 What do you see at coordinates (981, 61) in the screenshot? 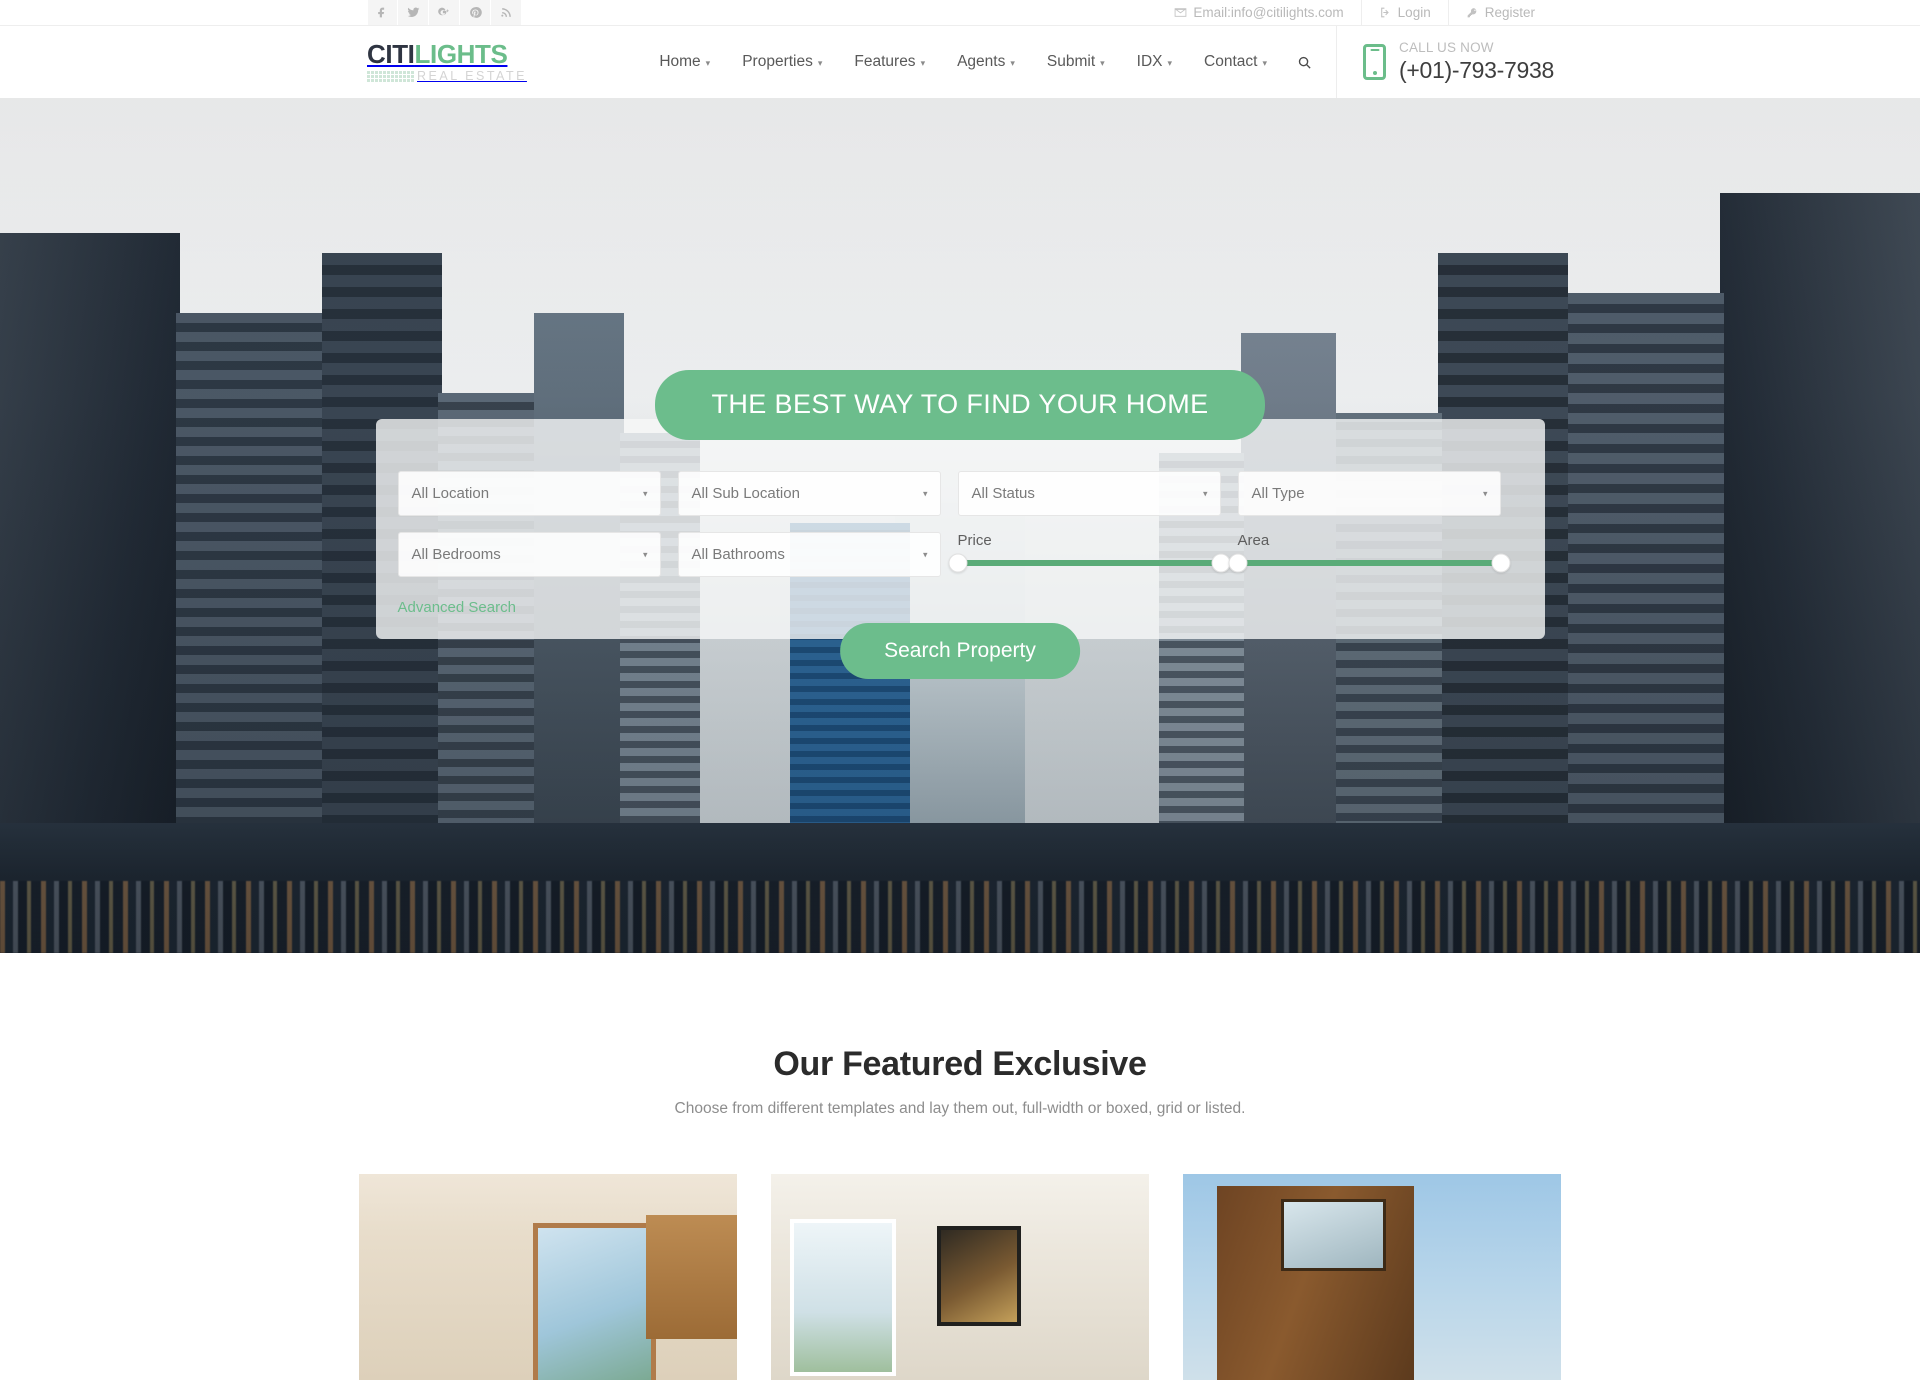
I see `nav-label-agents: Agents` at bounding box center [981, 61].